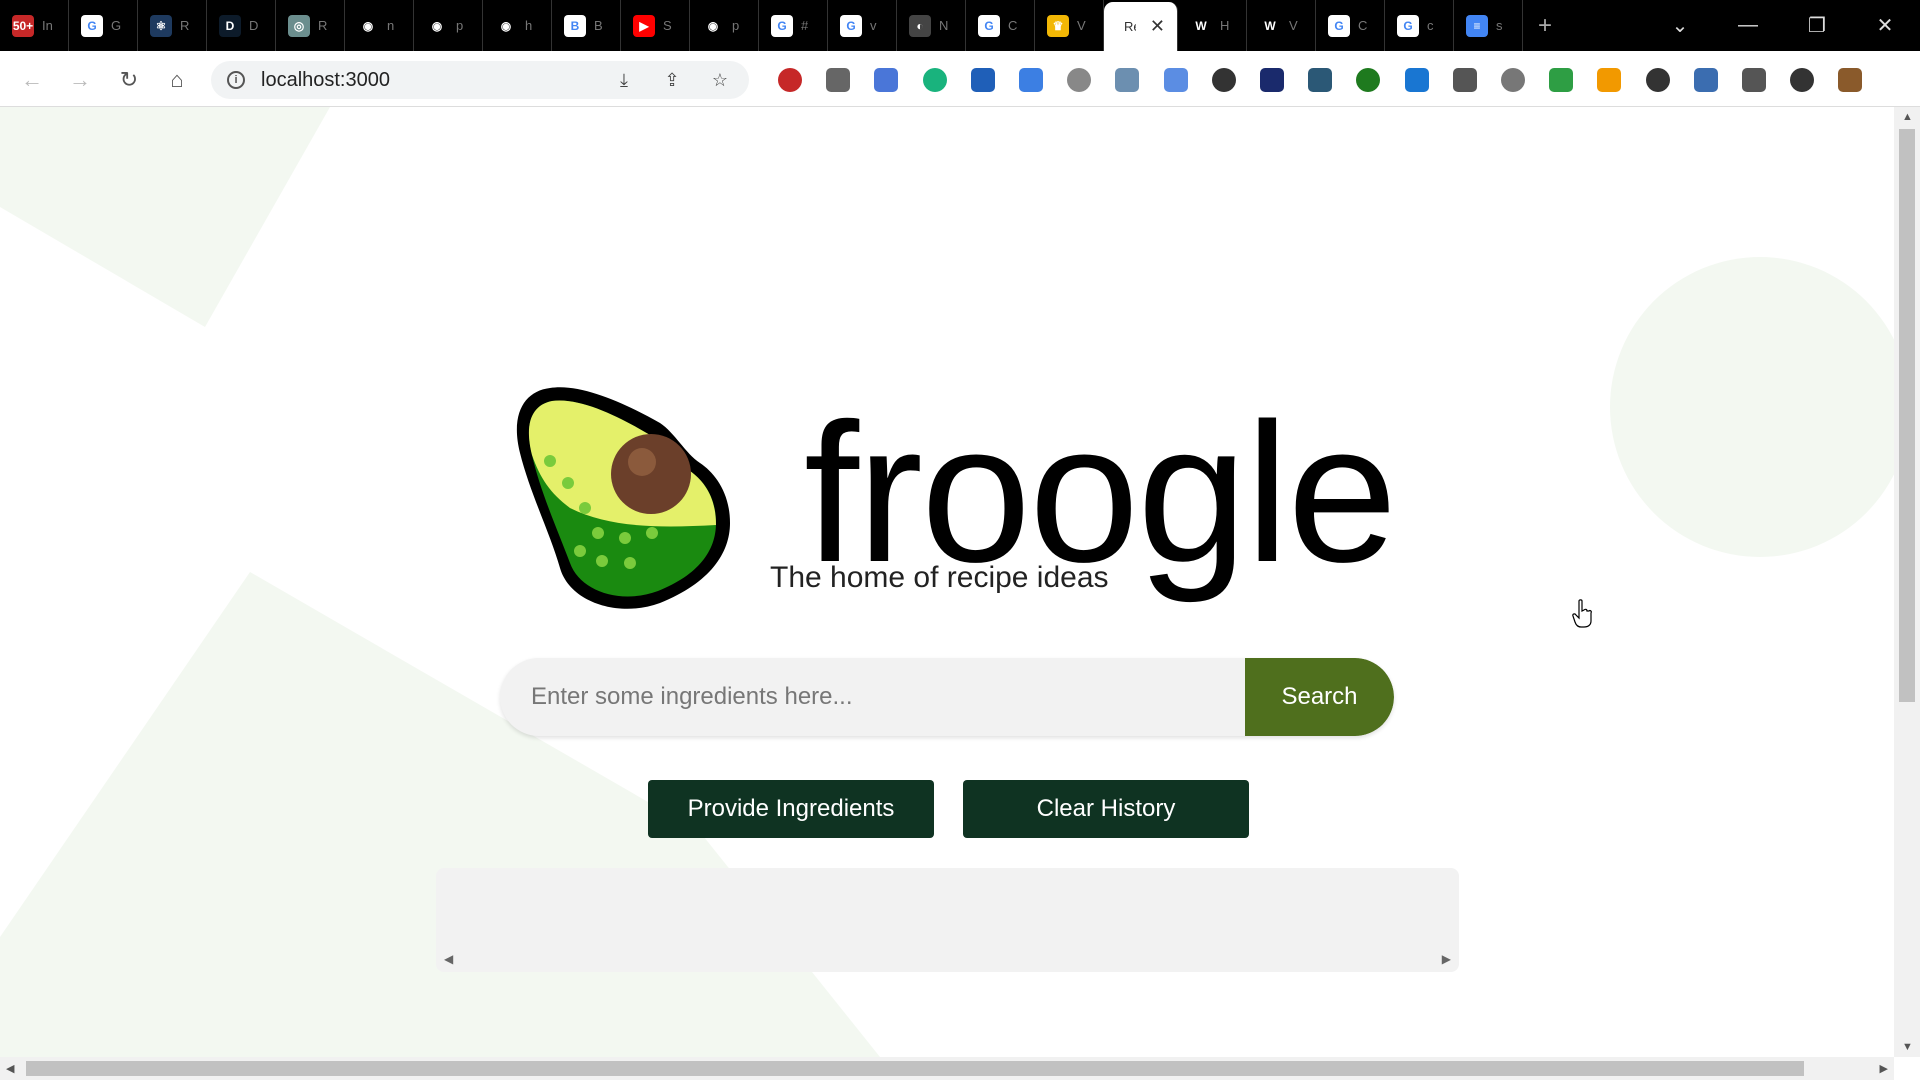 This screenshot has width=1920, height=1080. Describe the element at coordinates (32, 80) in the screenshot. I see `back-button: ←` at that location.